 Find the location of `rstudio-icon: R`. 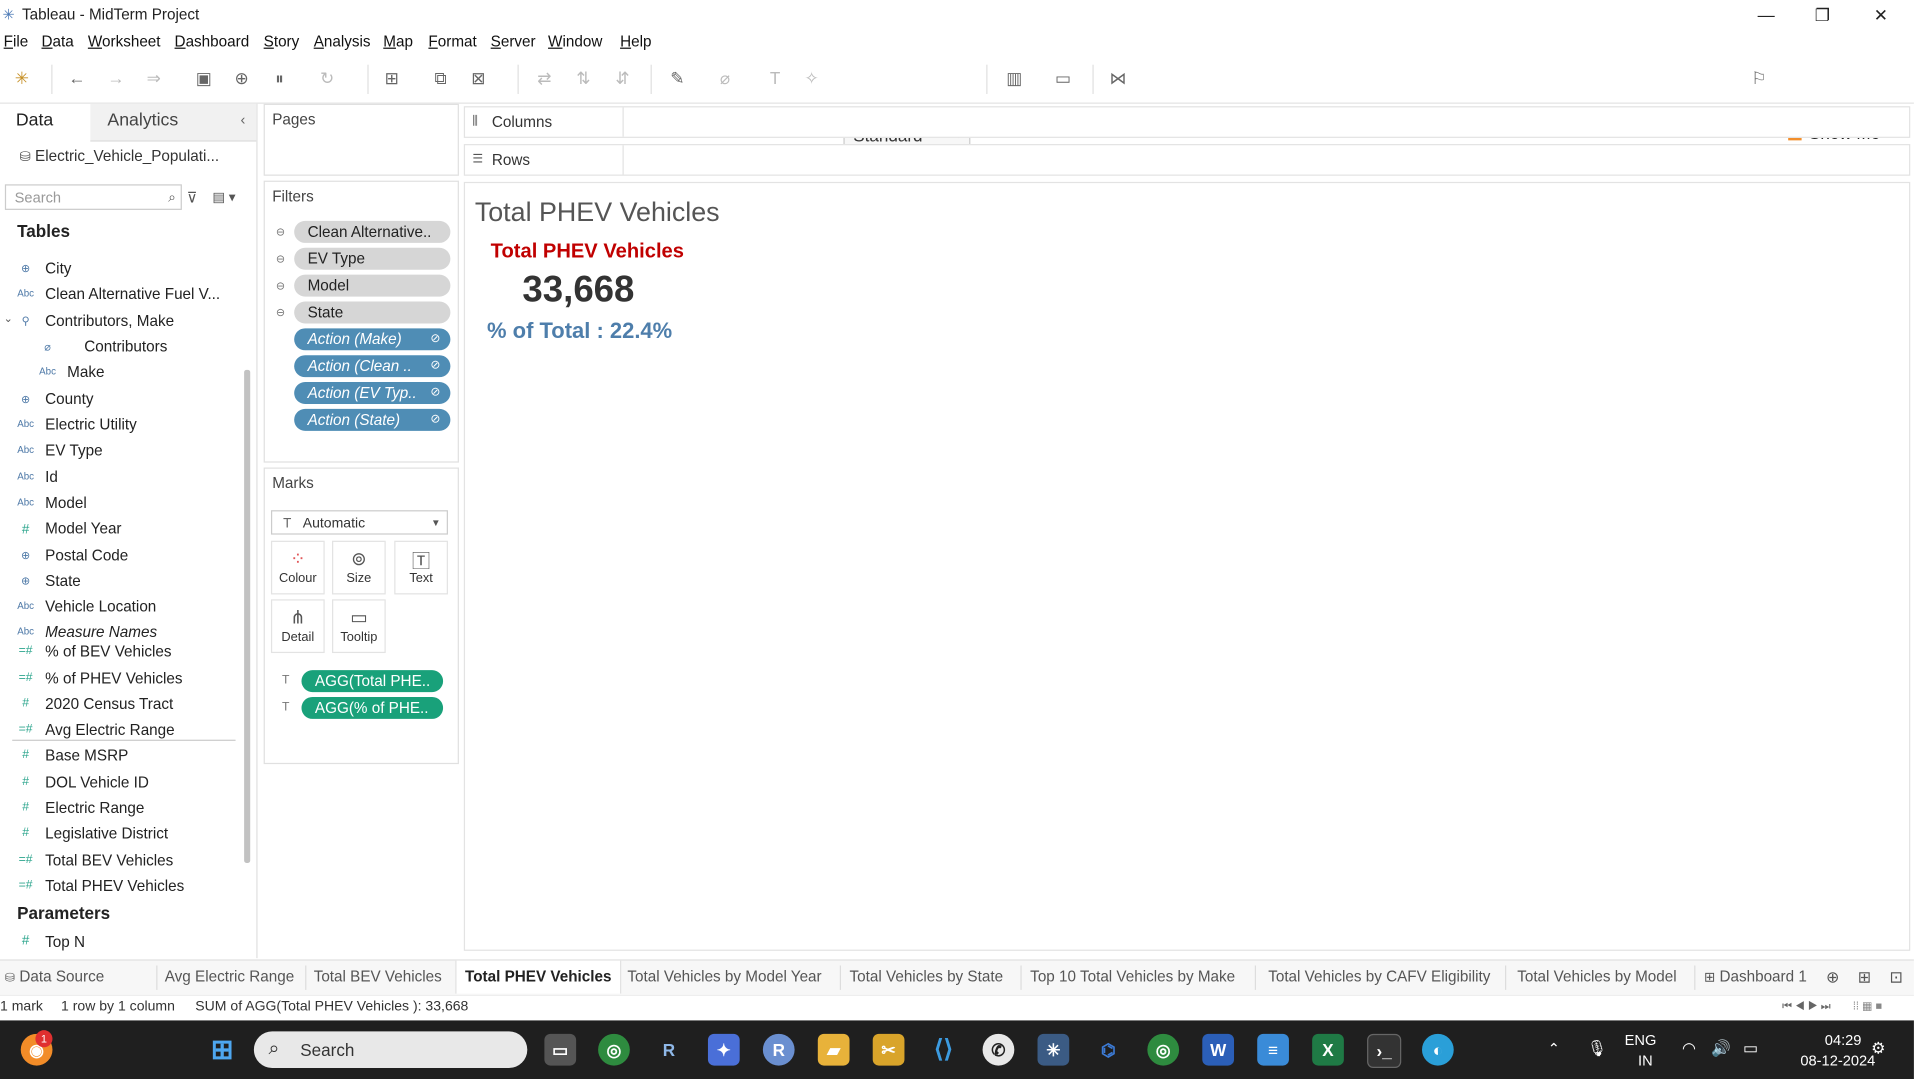

rstudio-icon: R is located at coordinates (778, 1049).